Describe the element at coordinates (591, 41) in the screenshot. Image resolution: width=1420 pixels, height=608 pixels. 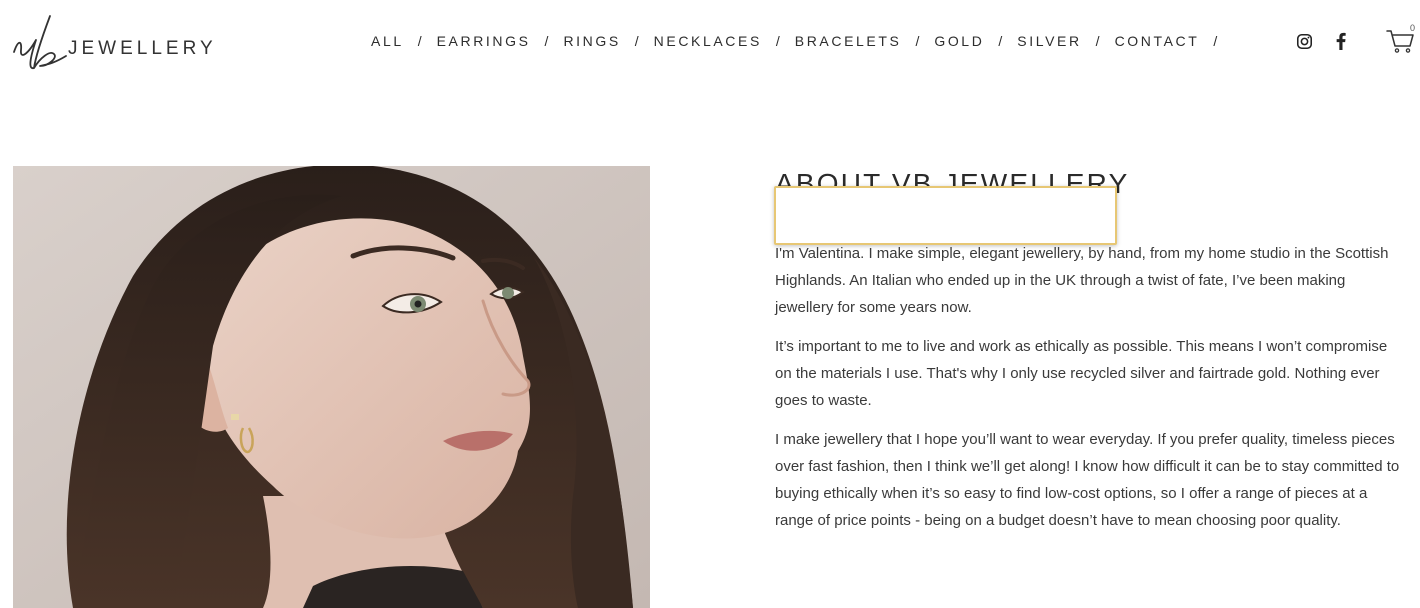
I see `nav-item-rings: RINGS` at that location.